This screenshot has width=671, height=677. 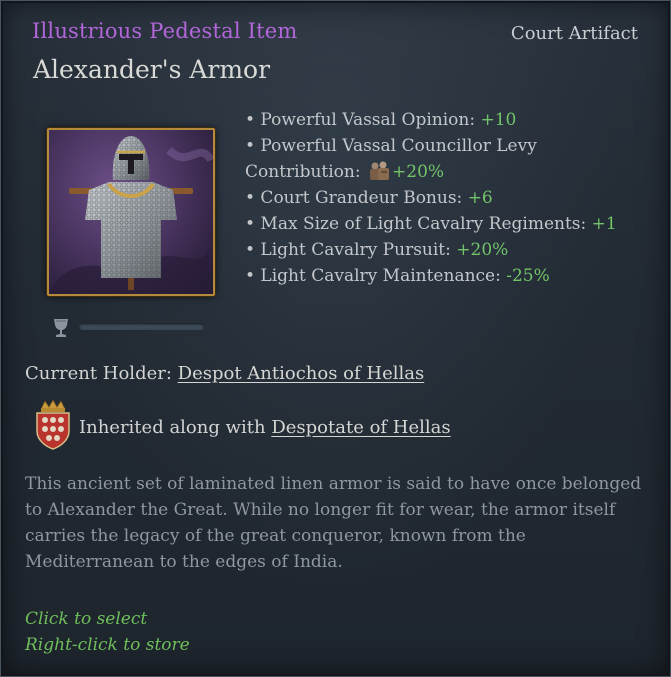 I want to click on modifier-label: • Max Size of Light Cavalry Regiments:, so click(x=418, y=224).